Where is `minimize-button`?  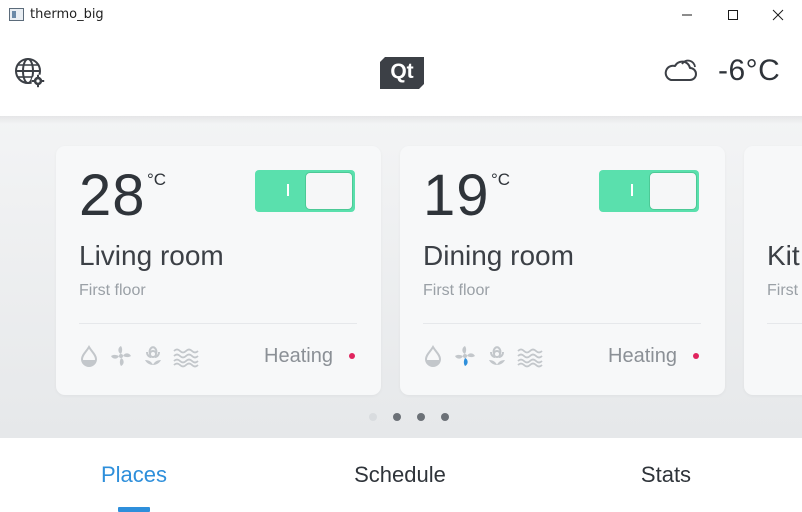
minimize-button is located at coordinates (687, 15).